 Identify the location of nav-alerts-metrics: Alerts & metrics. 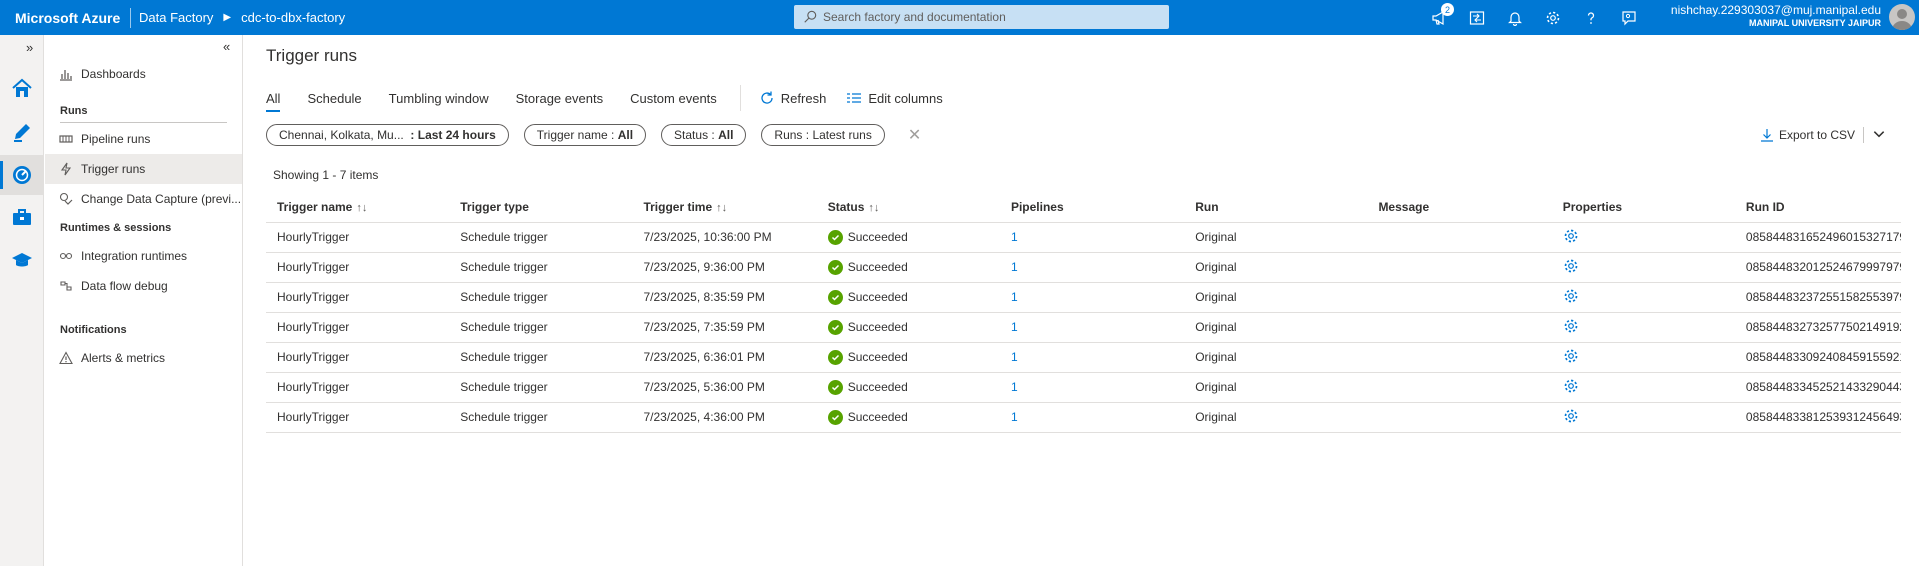
(143, 358).